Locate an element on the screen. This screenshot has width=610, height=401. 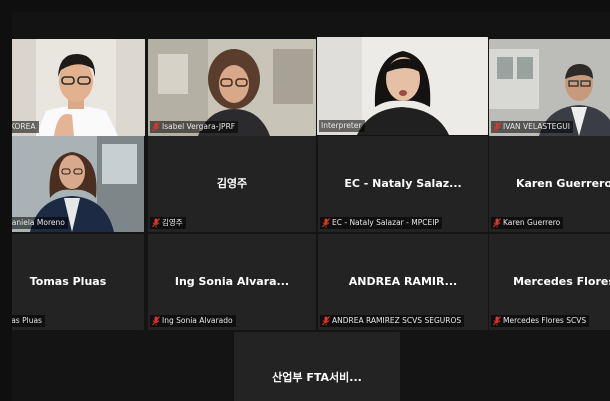
participant-tile-karen-guerrero: Karen Guerrero Karen Guerrero is located at coordinates (549, 184).